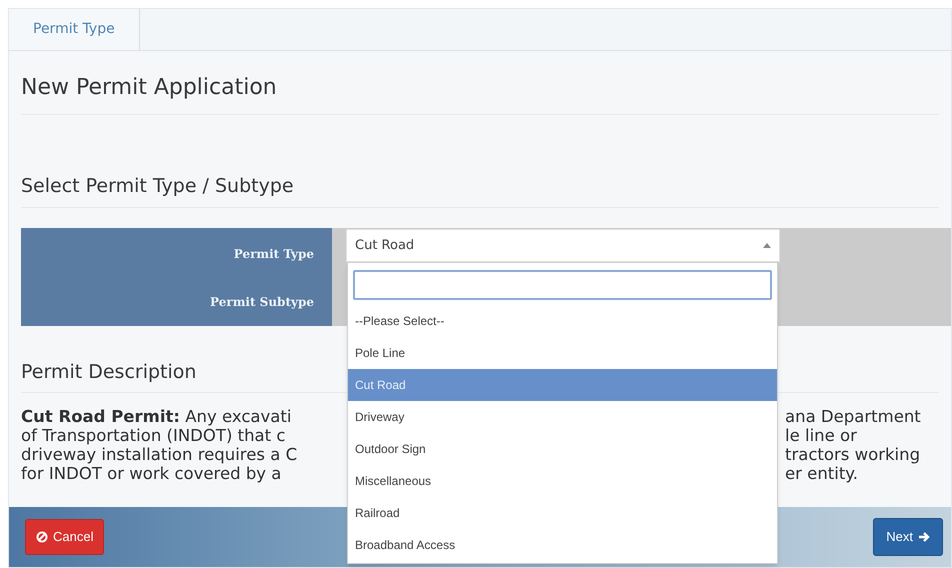 The image size is (952, 568). I want to click on description-text: of Transportation (INDOT) that c, so click(153, 435).